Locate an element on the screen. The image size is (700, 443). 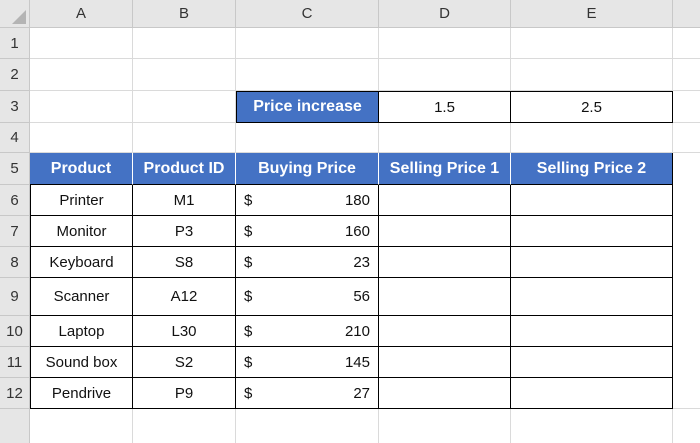
product-id-cell: P9 is located at coordinates (184, 393).